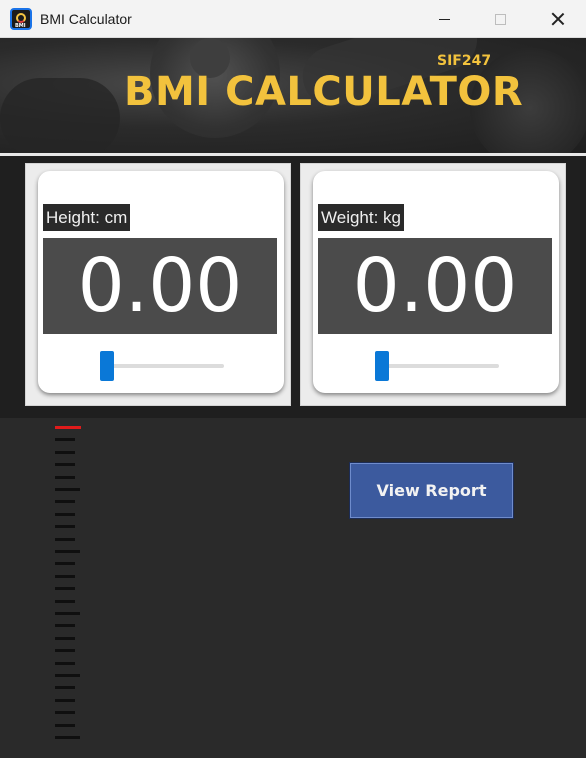 This screenshot has height=758, width=586. I want to click on weight-value-display: 0.00, so click(435, 286).